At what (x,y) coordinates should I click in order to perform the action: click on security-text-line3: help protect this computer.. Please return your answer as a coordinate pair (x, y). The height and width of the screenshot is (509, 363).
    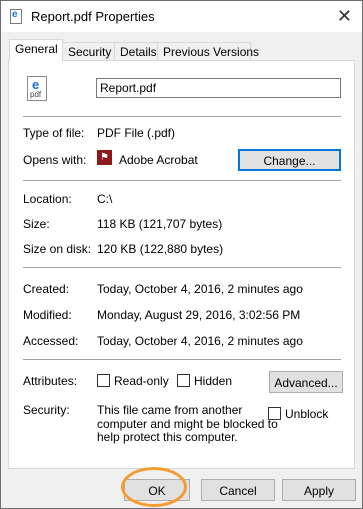
    Looking at the image, I should click on (167, 437).